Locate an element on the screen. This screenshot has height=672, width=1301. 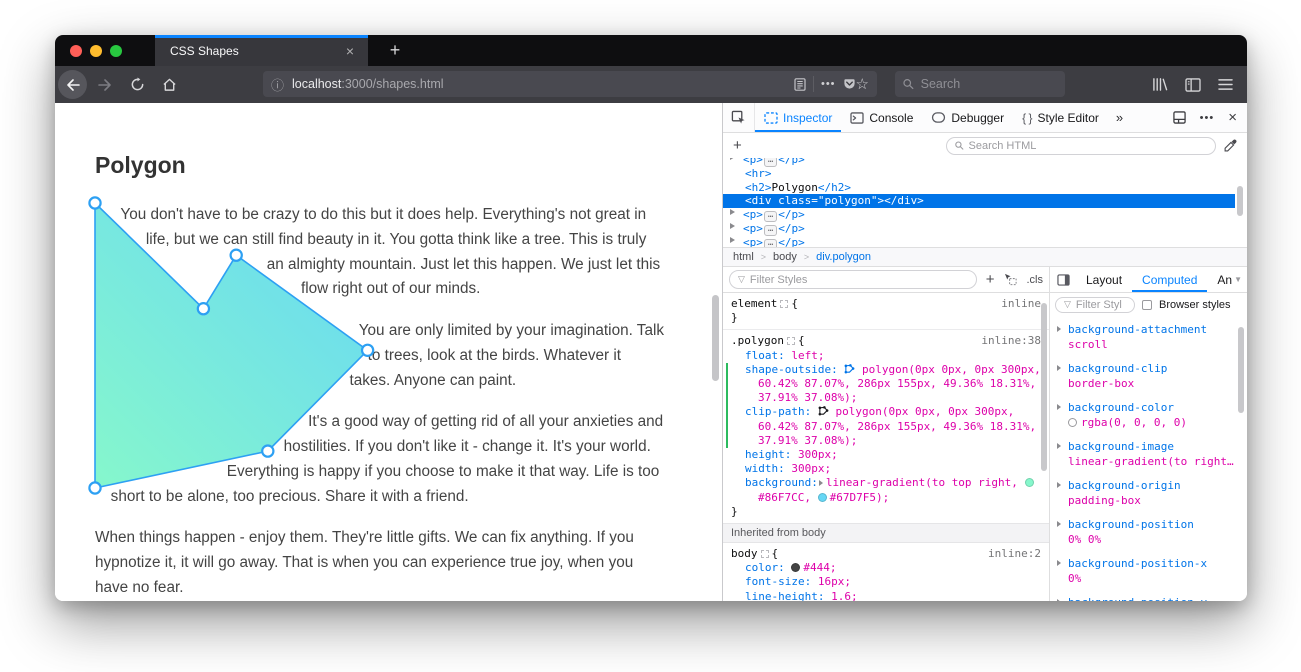
body-rule-selector: inline:2 body { is located at coordinates (886, 554).